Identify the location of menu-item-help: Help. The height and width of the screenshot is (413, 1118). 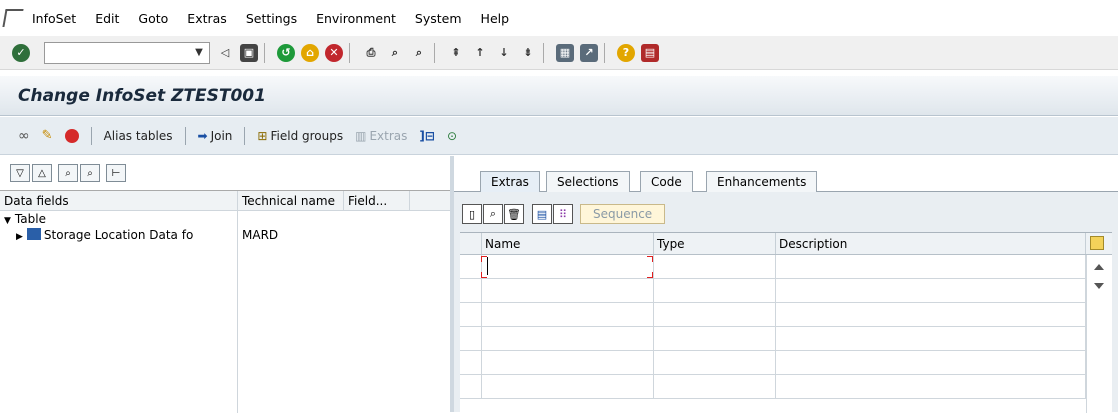
(495, 18).